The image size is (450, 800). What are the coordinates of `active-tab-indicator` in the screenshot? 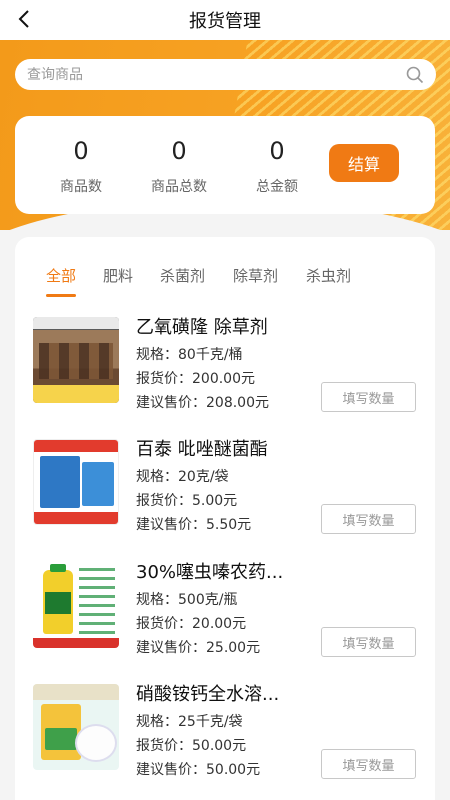 It's located at (61, 295).